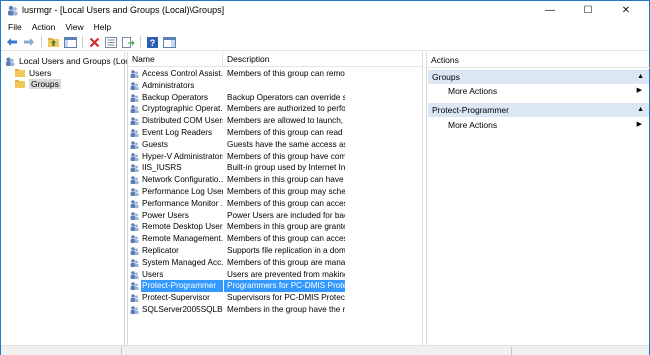 This screenshot has width=650, height=355. What do you see at coordinates (168, 85) in the screenshot?
I see `group-name-cell: Administrators` at bounding box center [168, 85].